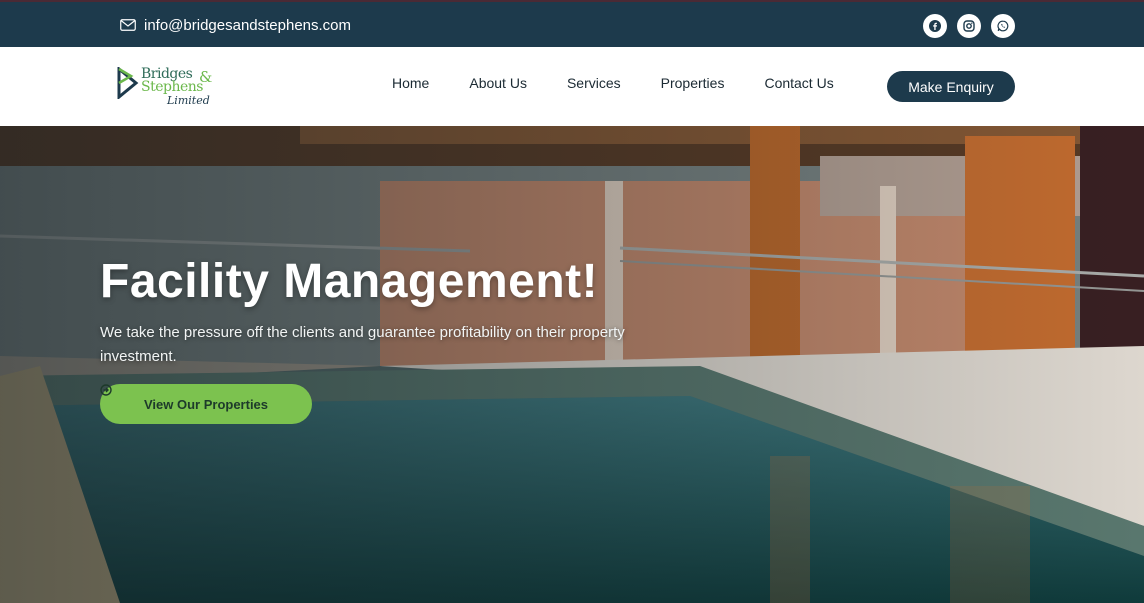  I want to click on make-enquiry-button: Make Enquiry, so click(951, 86).